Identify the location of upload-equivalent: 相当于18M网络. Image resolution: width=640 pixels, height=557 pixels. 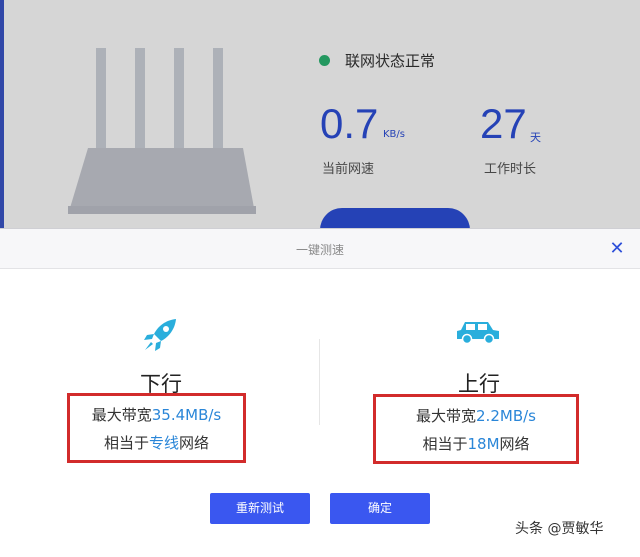
(476, 444).